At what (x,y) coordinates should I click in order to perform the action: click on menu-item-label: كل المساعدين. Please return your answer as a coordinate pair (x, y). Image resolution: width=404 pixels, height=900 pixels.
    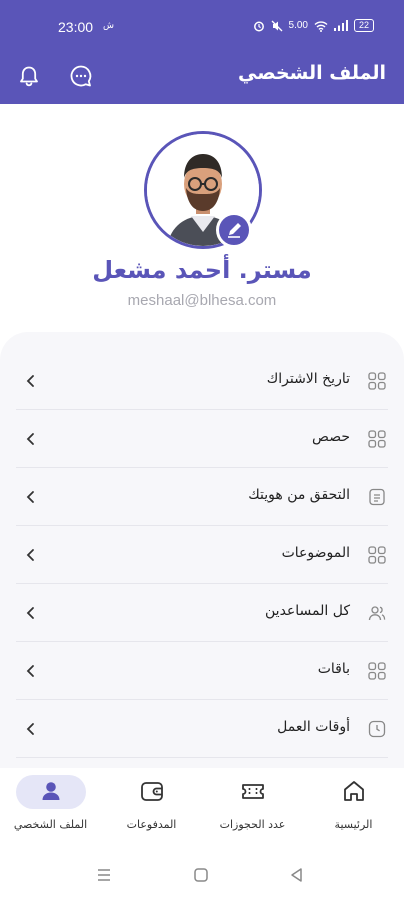
    Looking at the image, I should click on (307, 611).